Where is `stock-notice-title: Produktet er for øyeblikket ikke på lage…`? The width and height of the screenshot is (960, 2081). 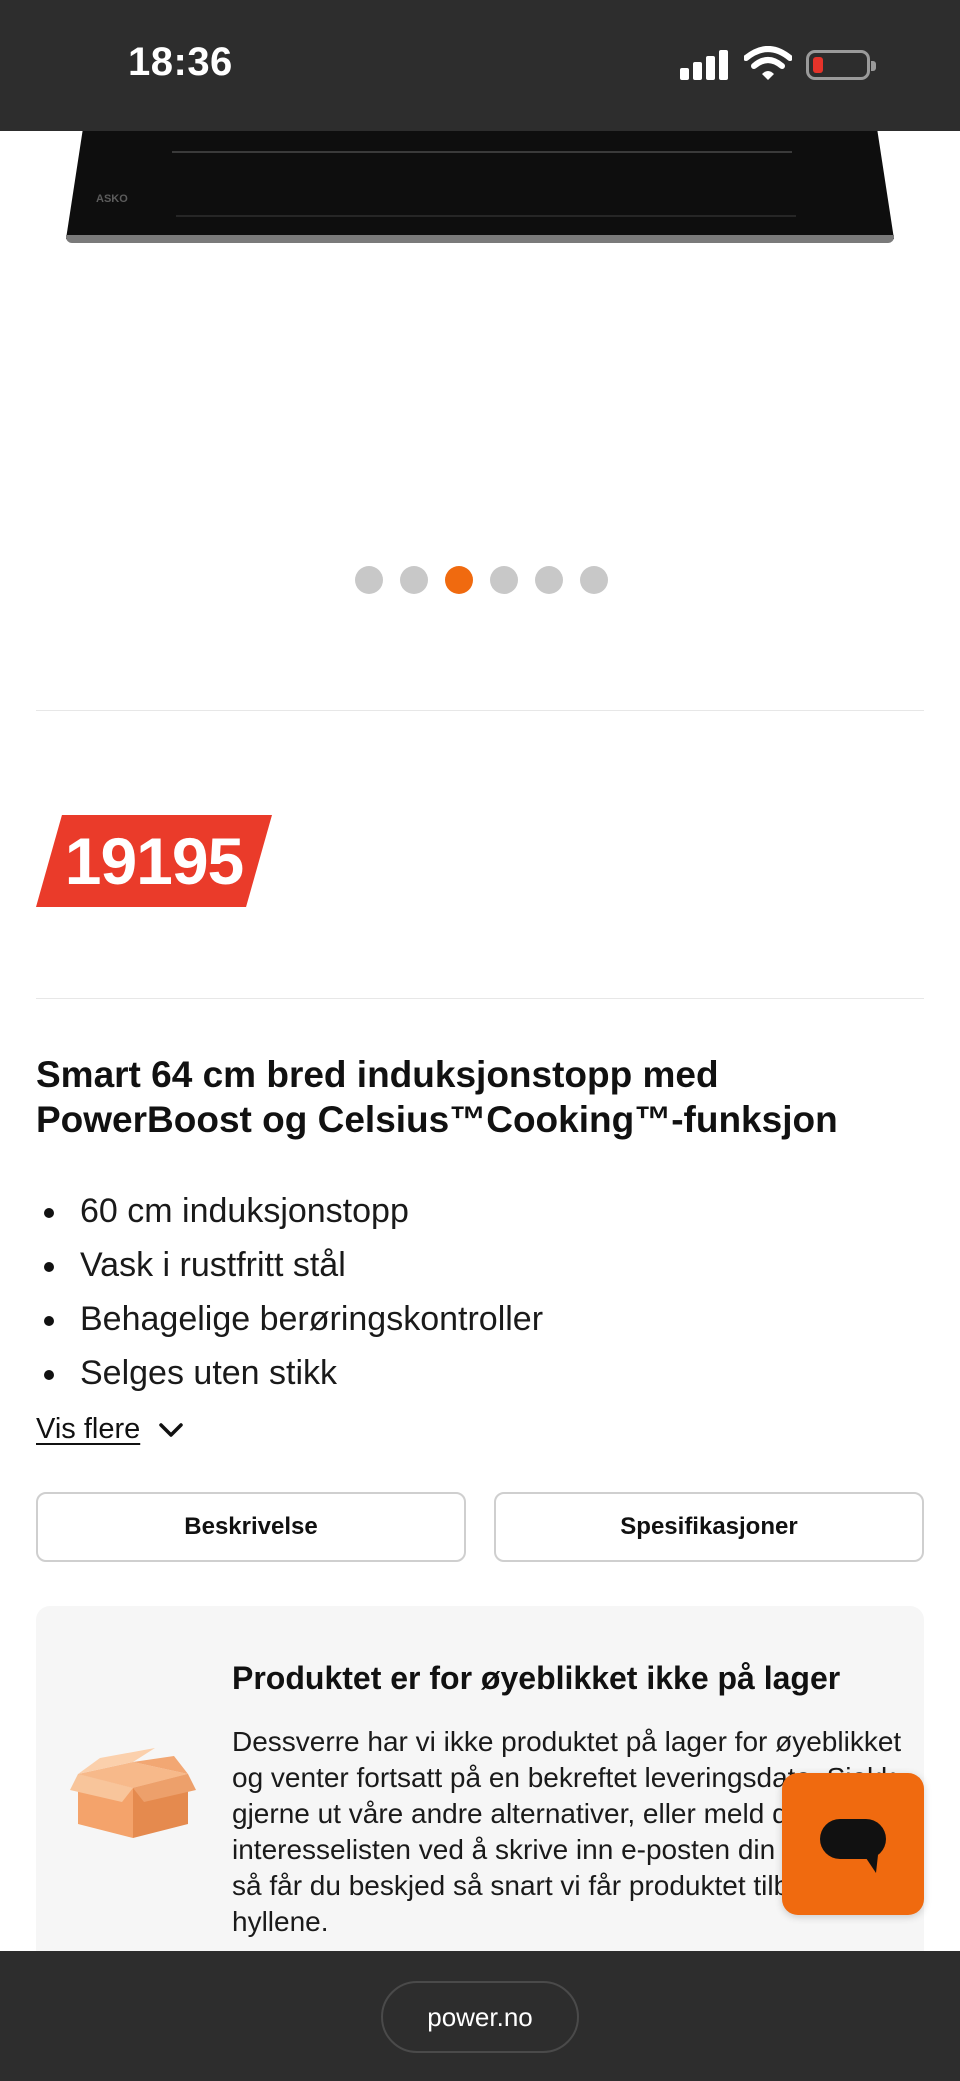 stock-notice-title: Produktet er for øyeblikket ikke på lage… is located at coordinates (536, 1678).